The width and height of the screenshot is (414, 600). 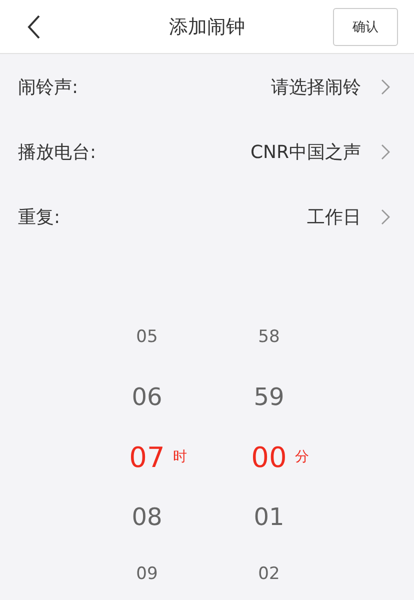 I want to click on setting-value: 工作日, so click(x=334, y=217).